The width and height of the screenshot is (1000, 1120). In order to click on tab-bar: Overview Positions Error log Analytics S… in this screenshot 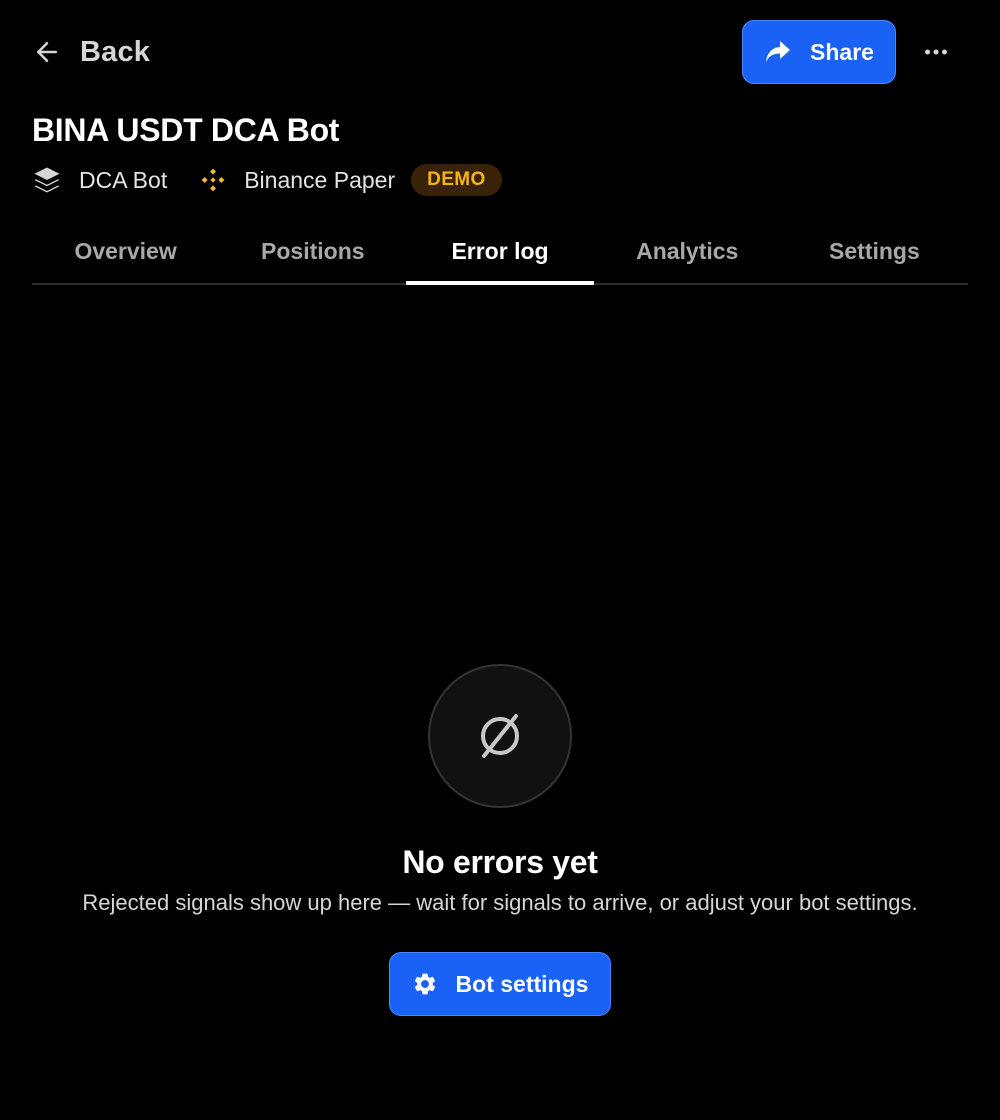, I will do `click(500, 252)`.